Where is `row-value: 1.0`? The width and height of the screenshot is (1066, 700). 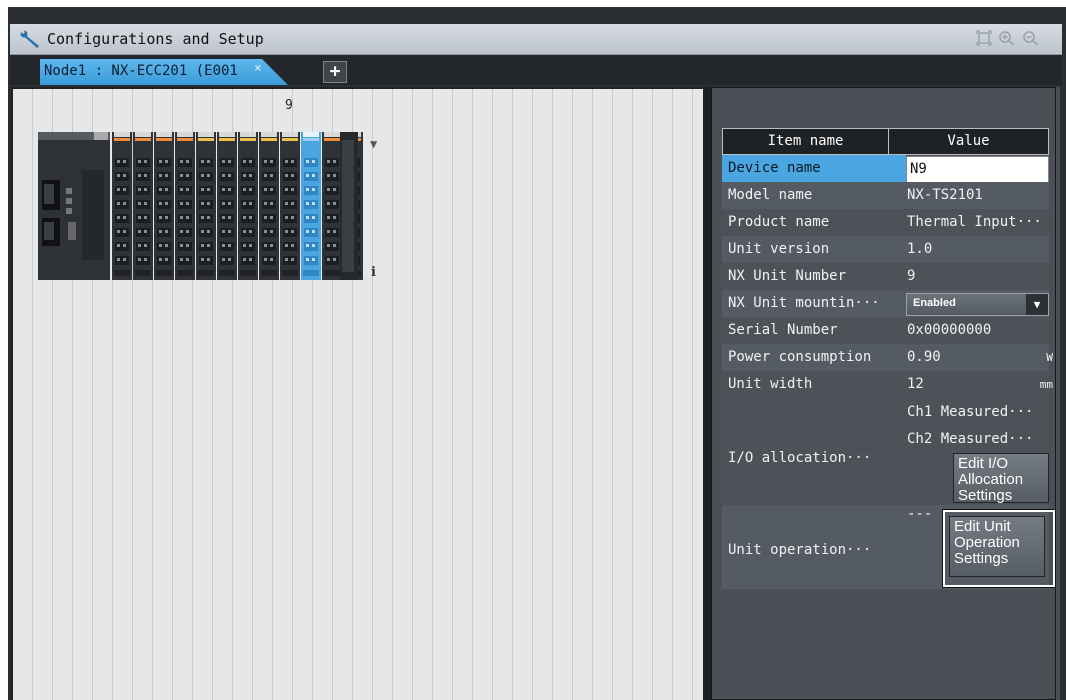 row-value: 1.0 is located at coordinates (920, 249).